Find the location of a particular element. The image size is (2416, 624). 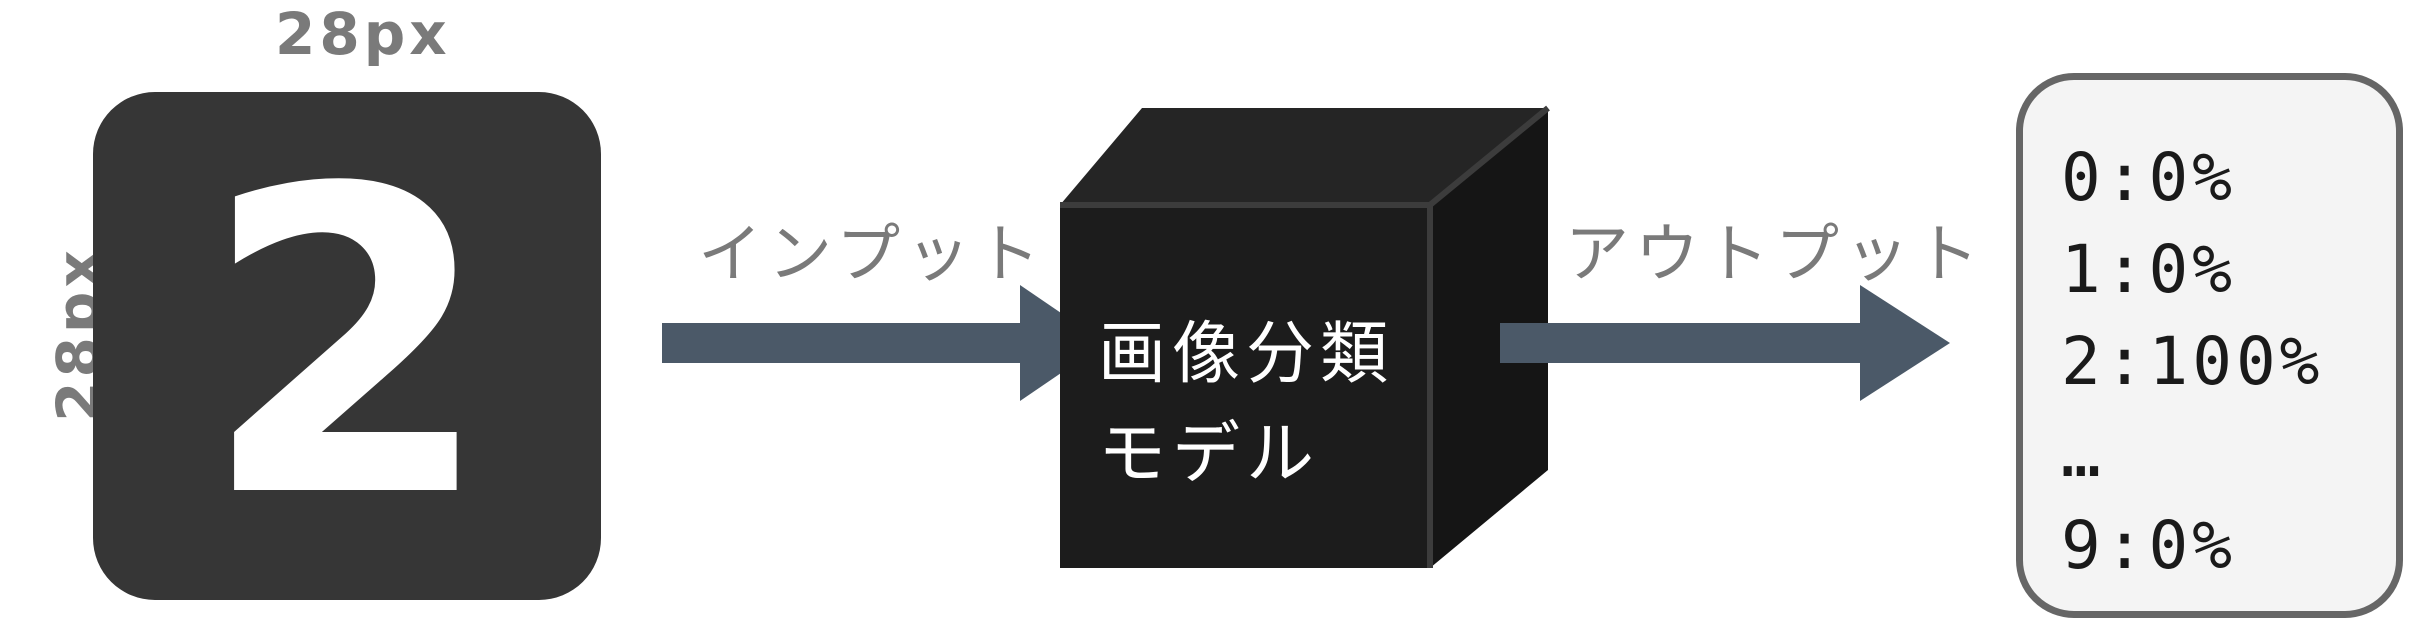

input-arrow-label: インプット is located at coordinates (872, 255).